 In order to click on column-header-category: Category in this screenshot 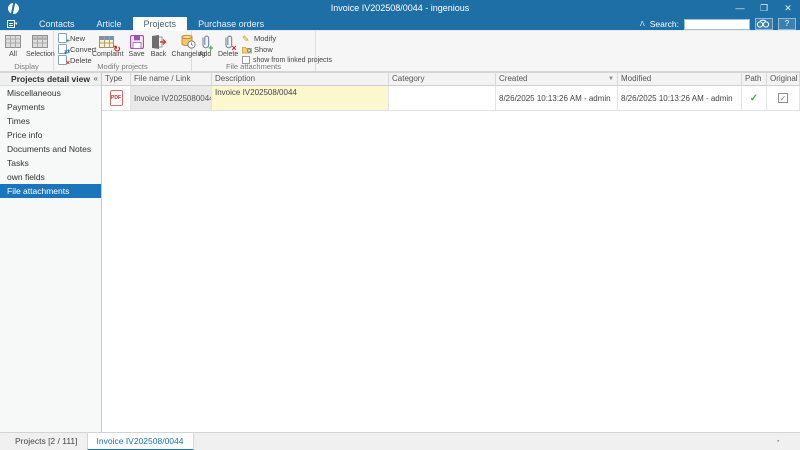, I will do `click(442, 79)`.